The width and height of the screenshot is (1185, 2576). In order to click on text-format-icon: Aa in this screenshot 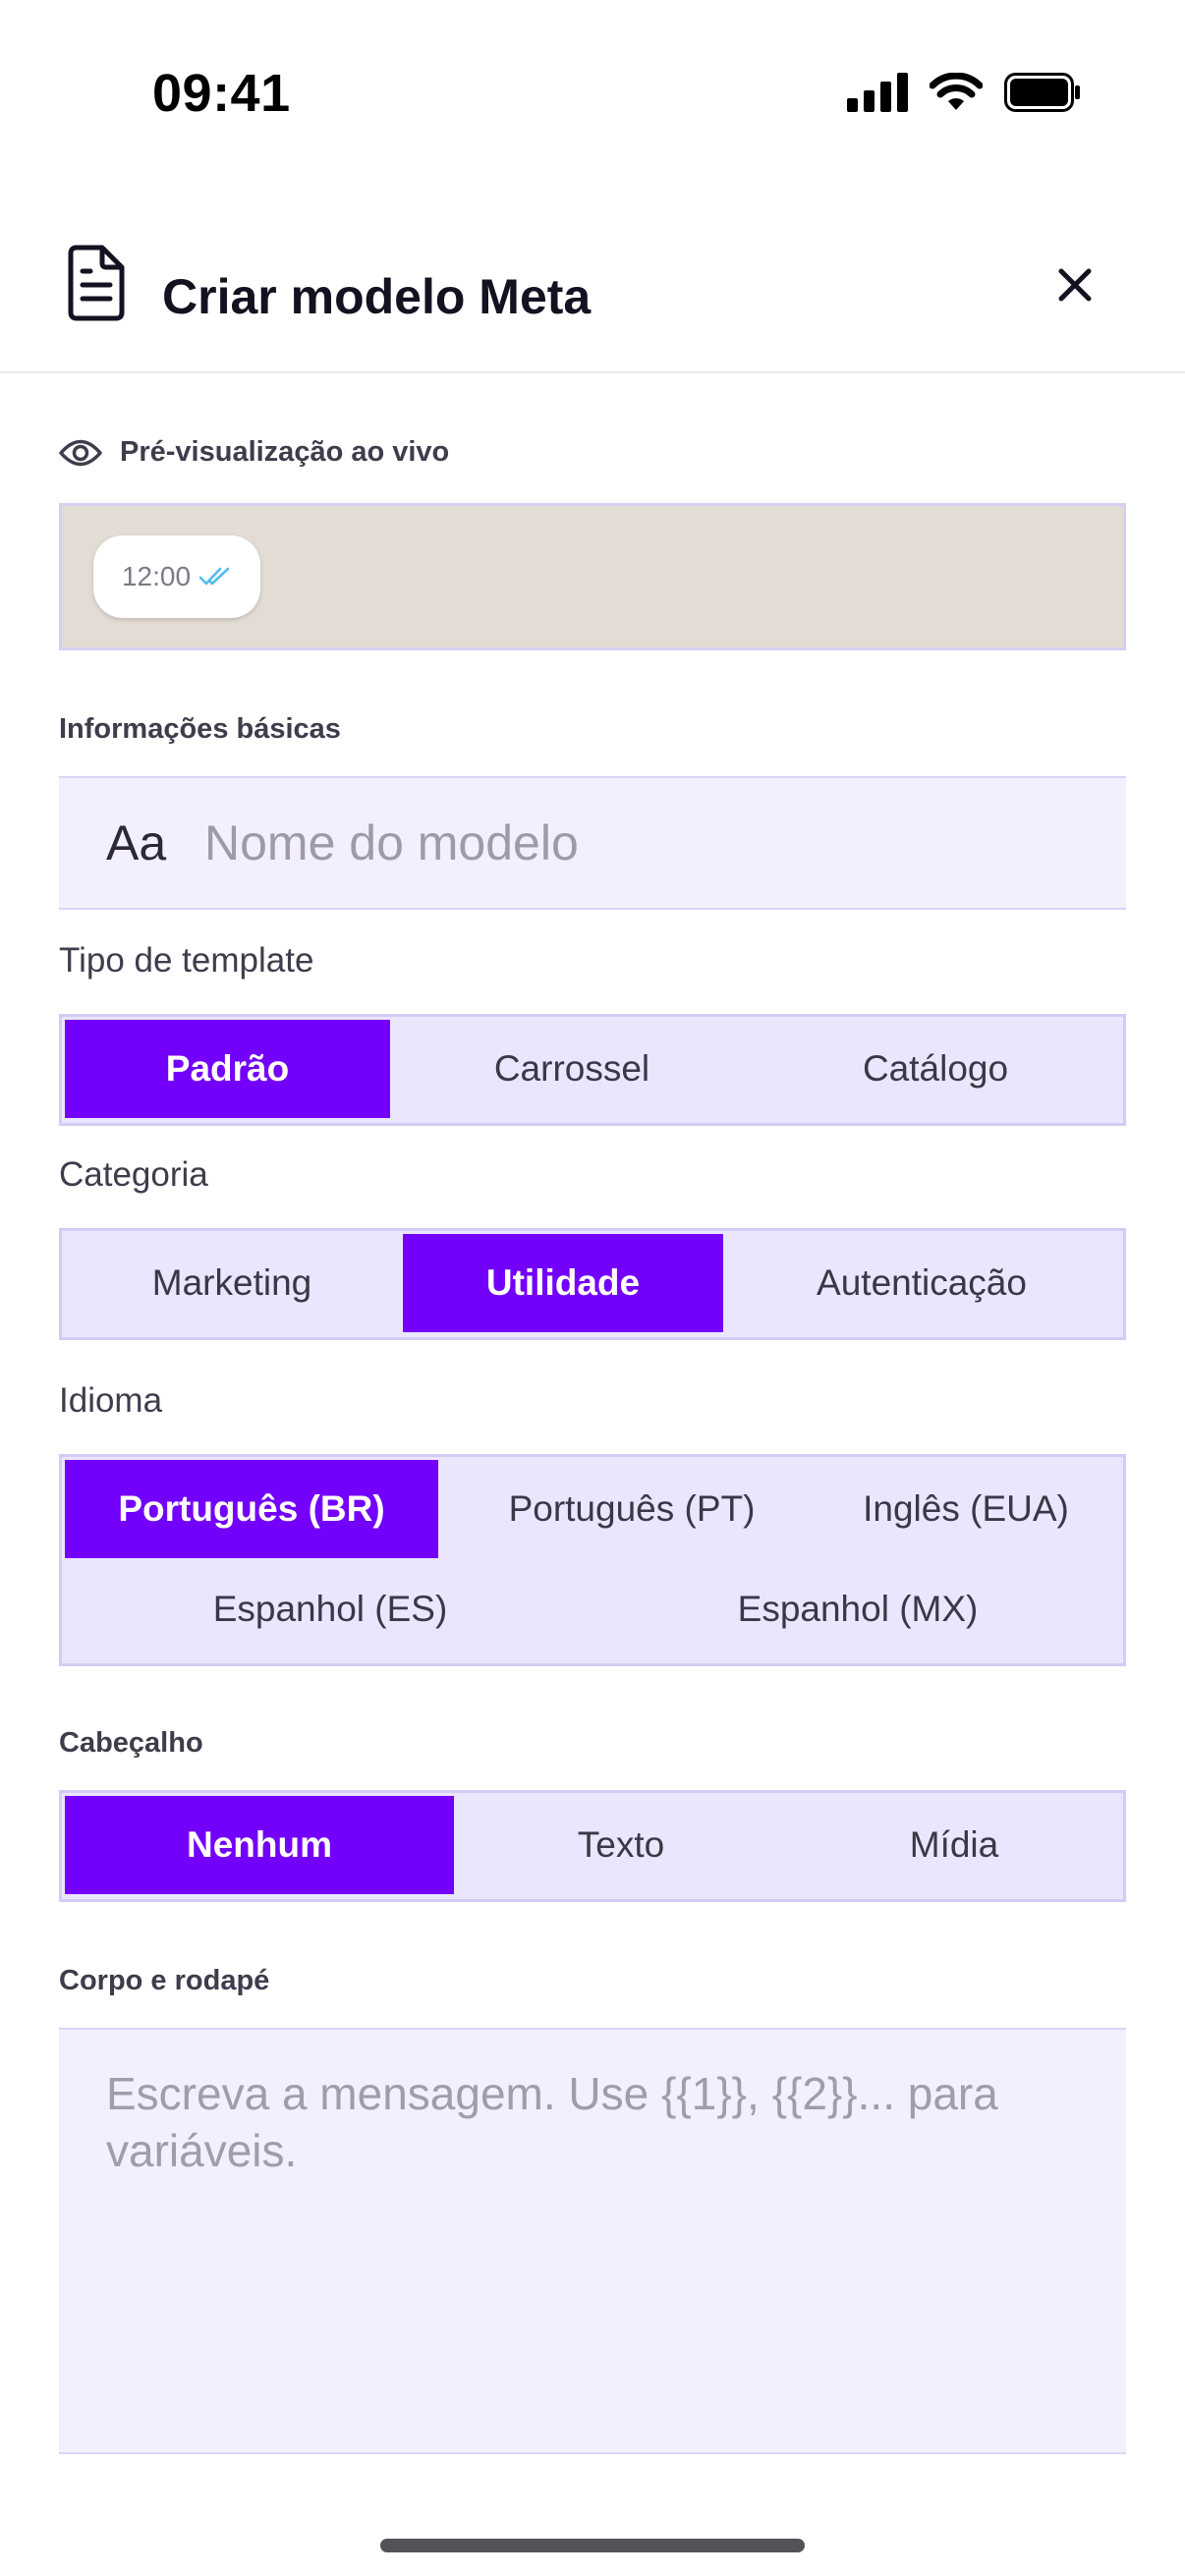, I will do `click(136, 842)`.